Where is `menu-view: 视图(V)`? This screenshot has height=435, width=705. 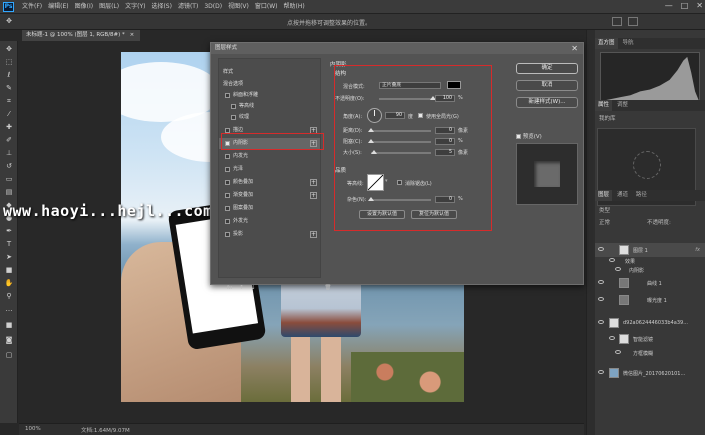 menu-view: 视图(V) is located at coordinates (238, 7).